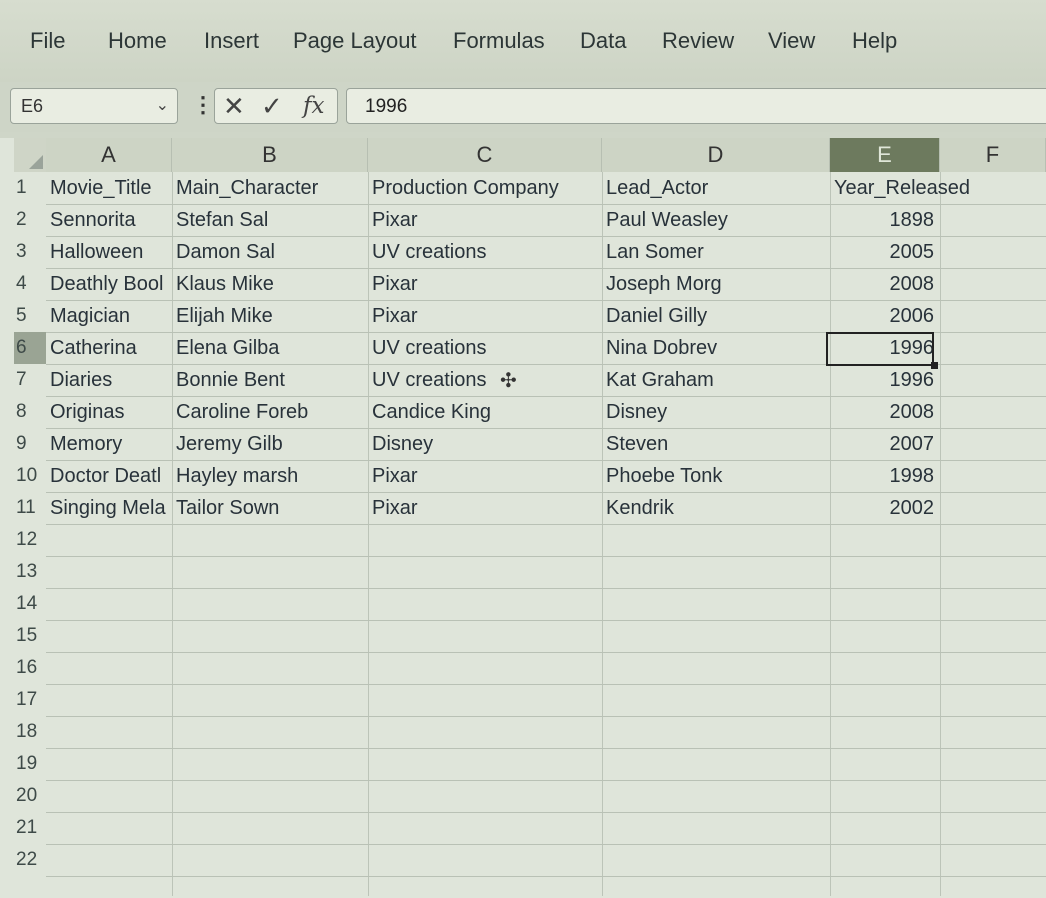 The image size is (1046, 898). What do you see at coordinates (109, 188) in the screenshot?
I see `cell-a1: Movie_Title` at bounding box center [109, 188].